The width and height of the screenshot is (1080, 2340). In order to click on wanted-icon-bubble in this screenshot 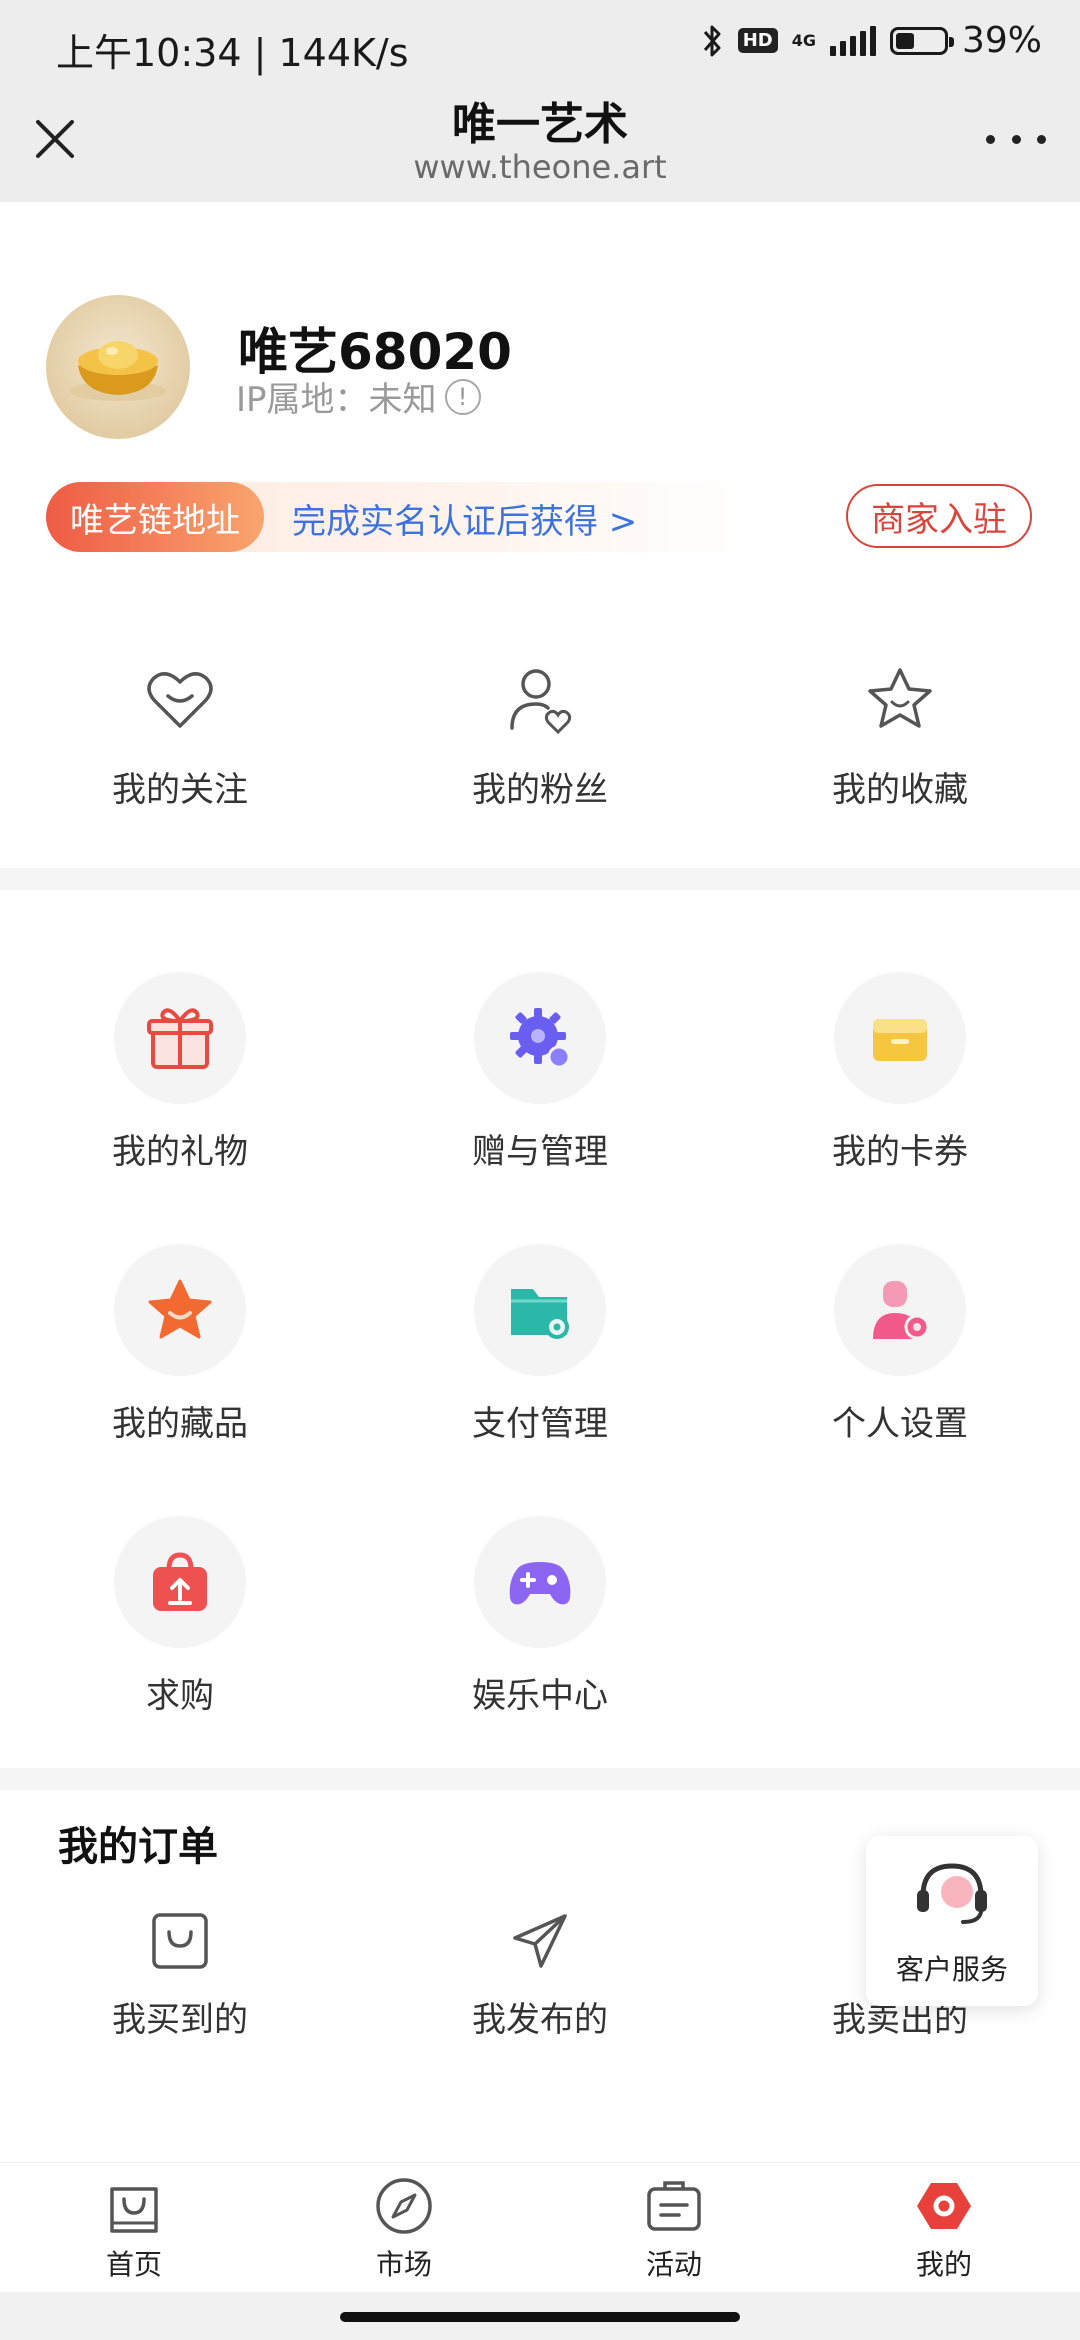, I will do `click(180, 1582)`.